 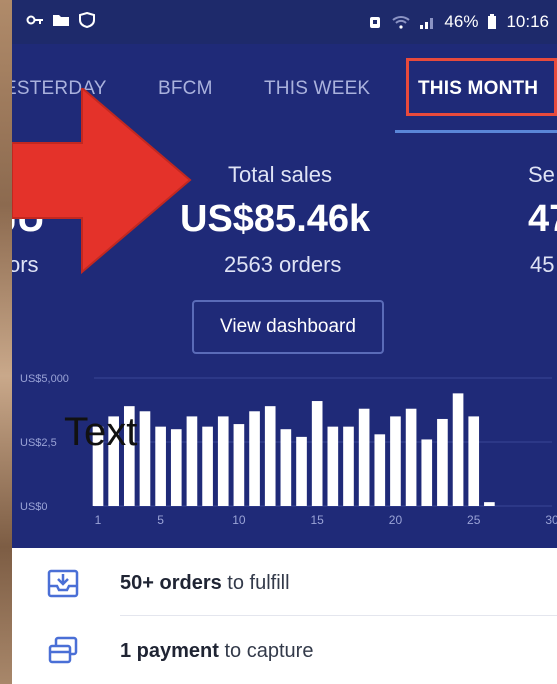 I want to click on x-tick-label: 30, so click(x=551, y=520).